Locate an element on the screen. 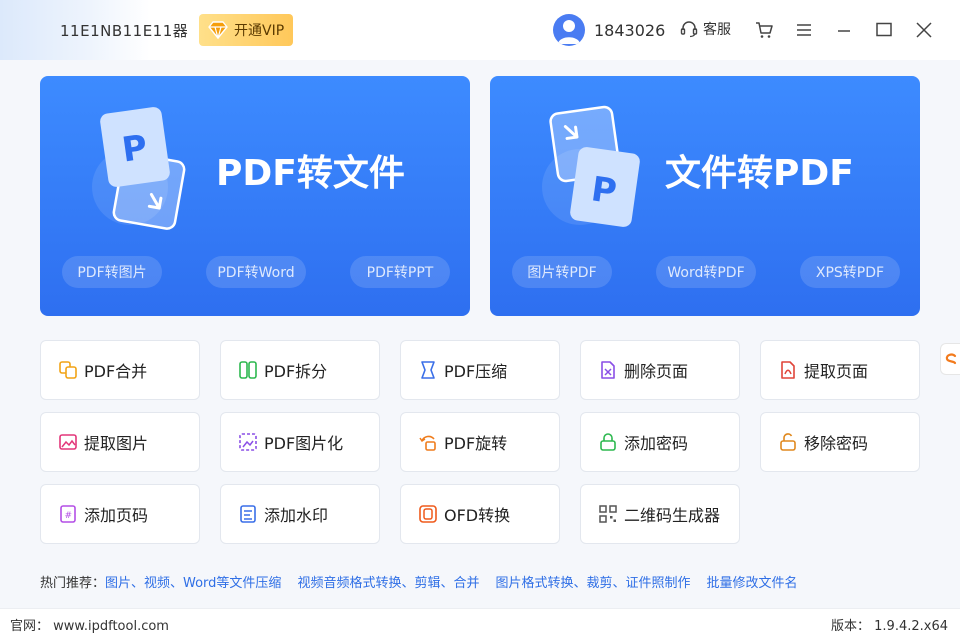 The height and width of the screenshot is (640, 960). version-info: 版本： 1.9.4.2.x64 is located at coordinates (889, 624).